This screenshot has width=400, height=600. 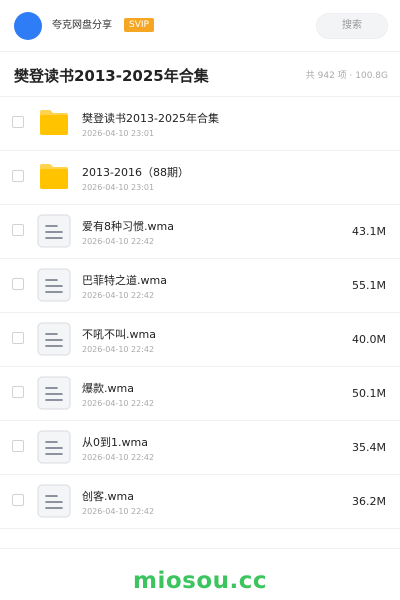 I want to click on search-placeholder: 搜索, so click(x=352, y=25).